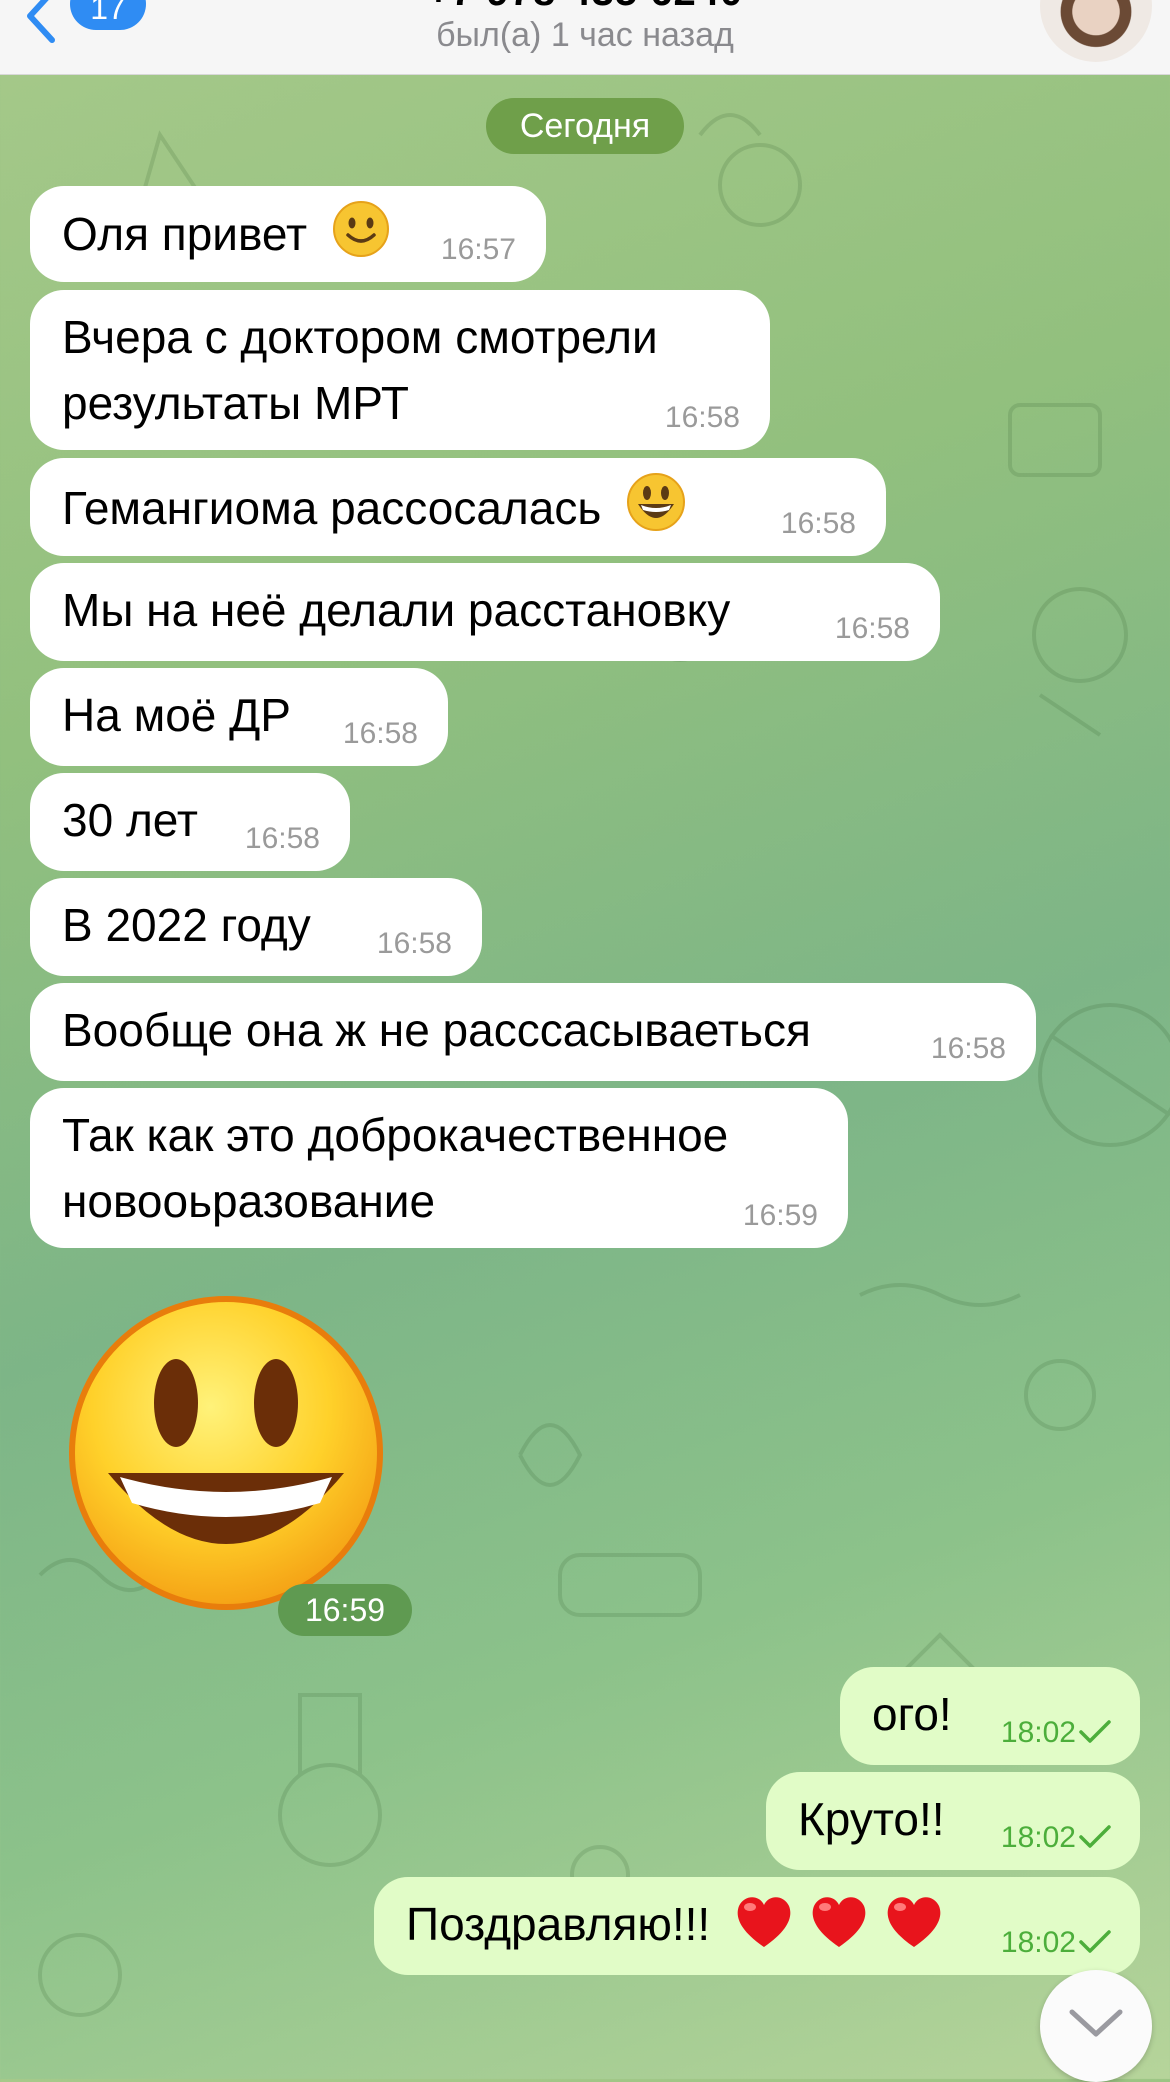 The width and height of the screenshot is (1170, 2082). I want to click on message-text: Круто!!, so click(871, 1819).